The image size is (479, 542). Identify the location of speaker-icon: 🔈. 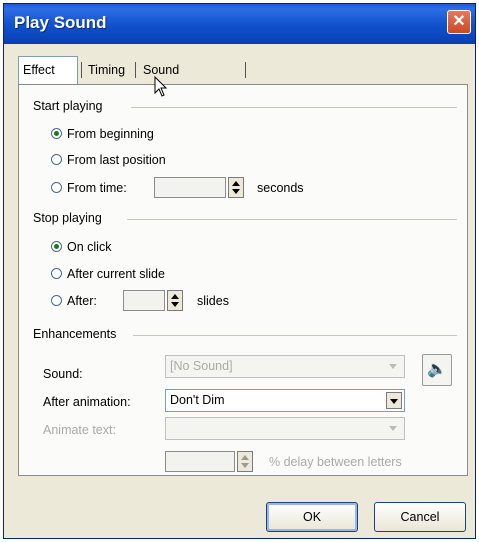
(437, 369).